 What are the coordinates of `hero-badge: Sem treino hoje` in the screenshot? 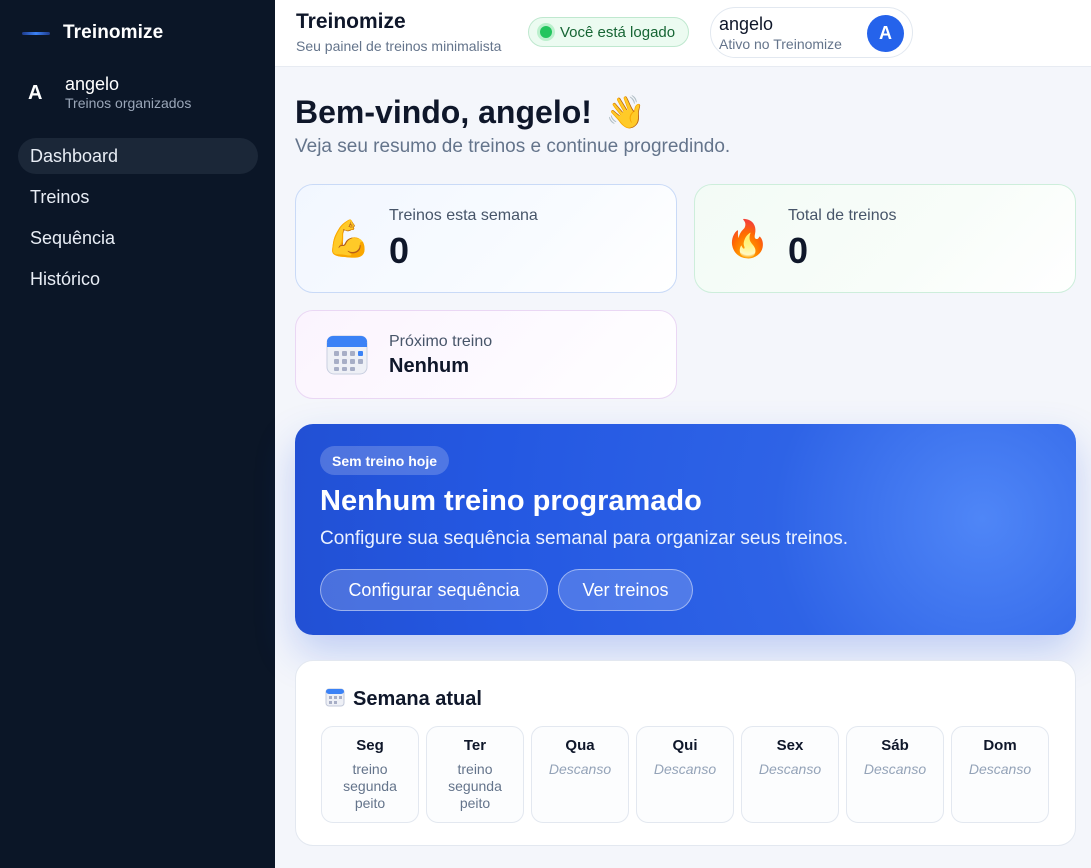 It's located at (385, 460).